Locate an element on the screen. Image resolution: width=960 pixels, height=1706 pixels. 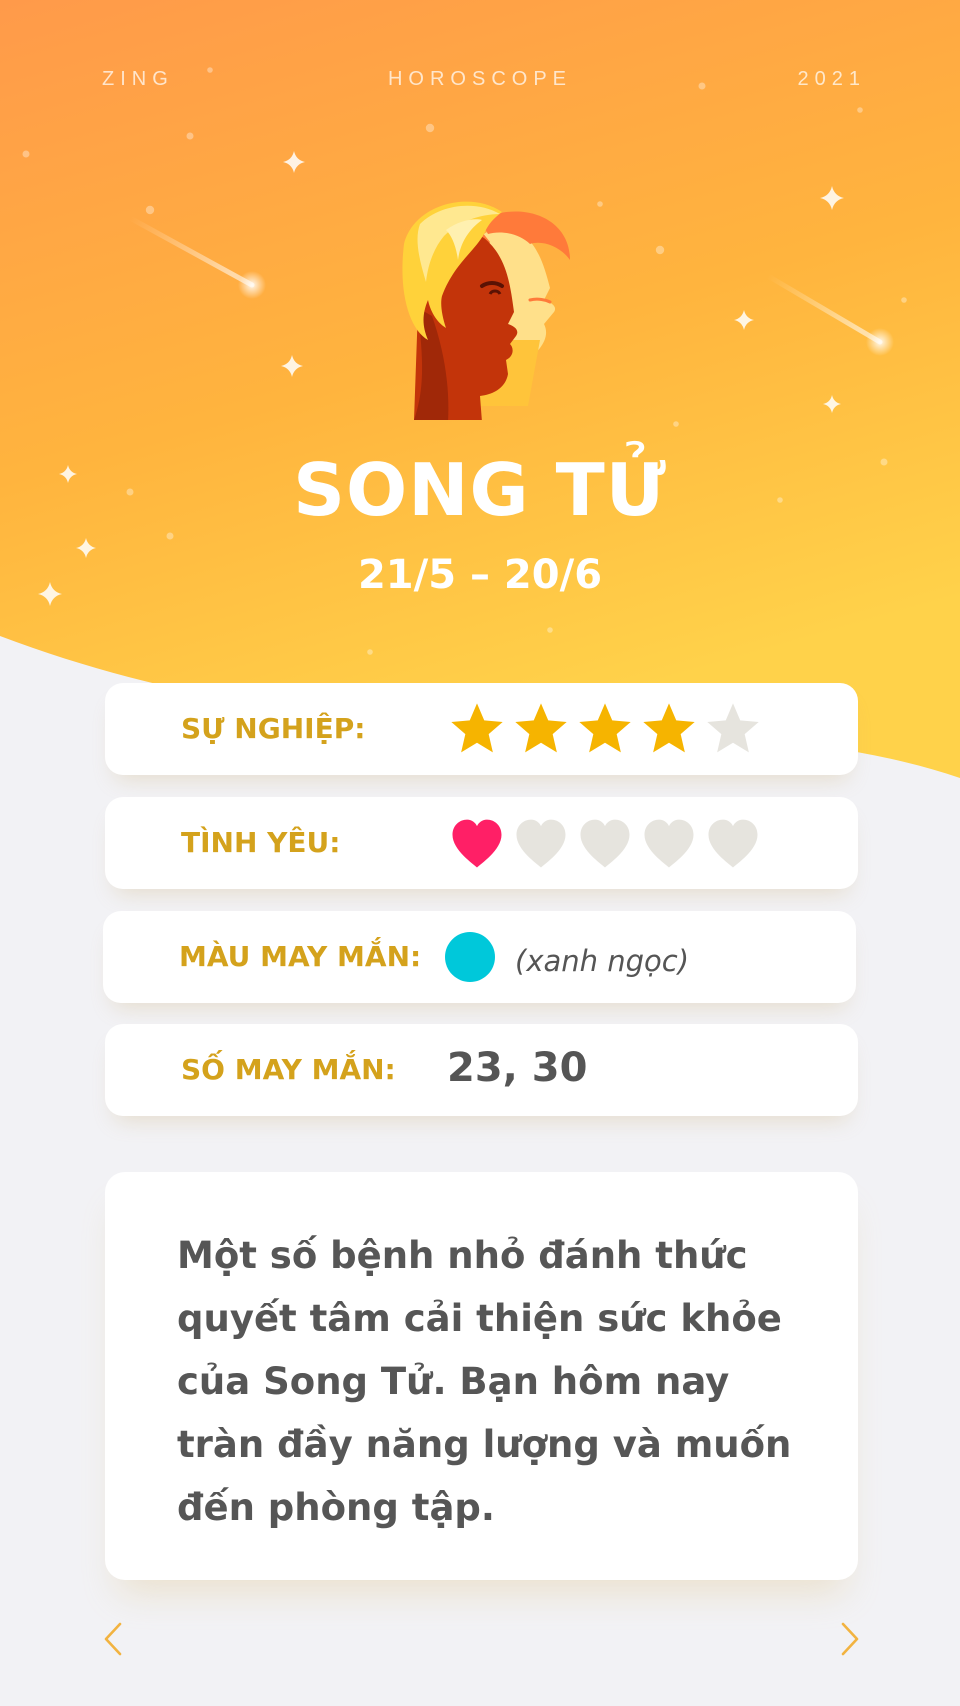
career-star-rating is located at coordinates (605, 729).